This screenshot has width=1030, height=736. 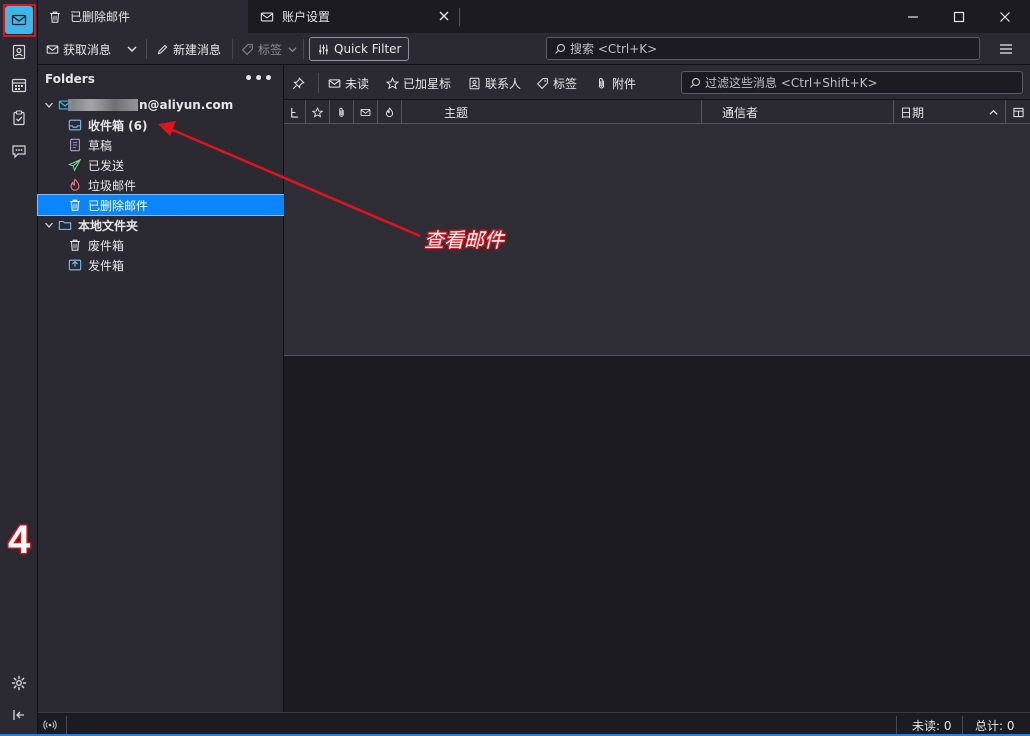 What do you see at coordinates (106, 165) in the screenshot?
I see `folder-label: 已发送` at bounding box center [106, 165].